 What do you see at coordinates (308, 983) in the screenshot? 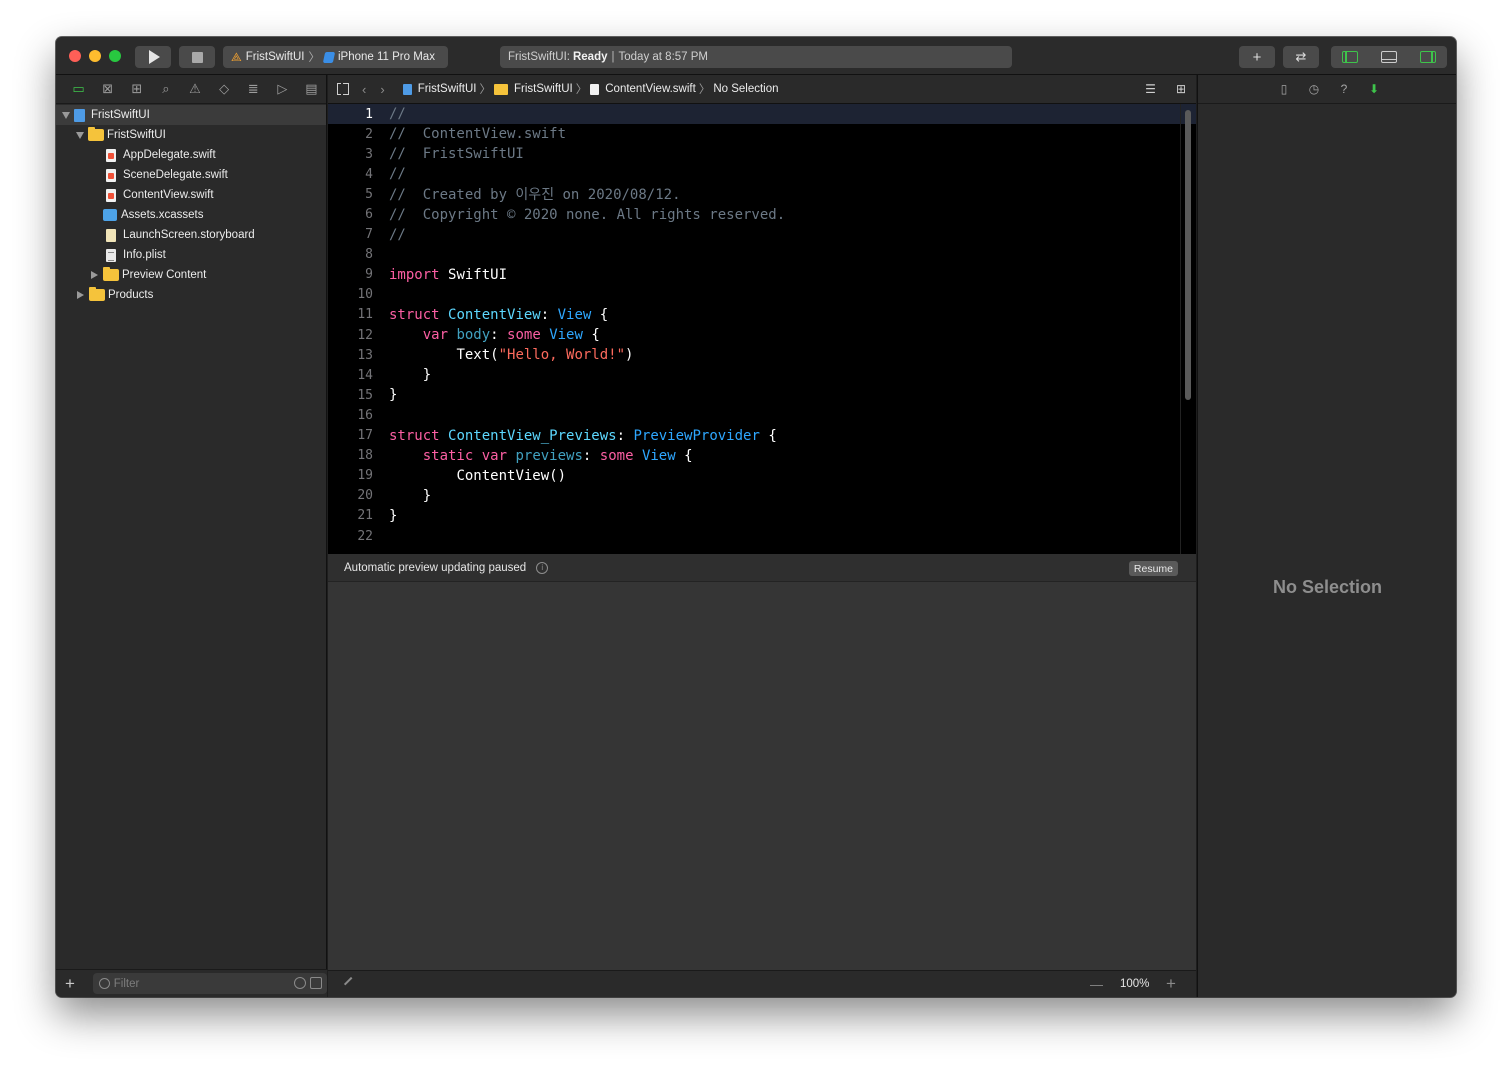
I see `filter-options` at bounding box center [308, 983].